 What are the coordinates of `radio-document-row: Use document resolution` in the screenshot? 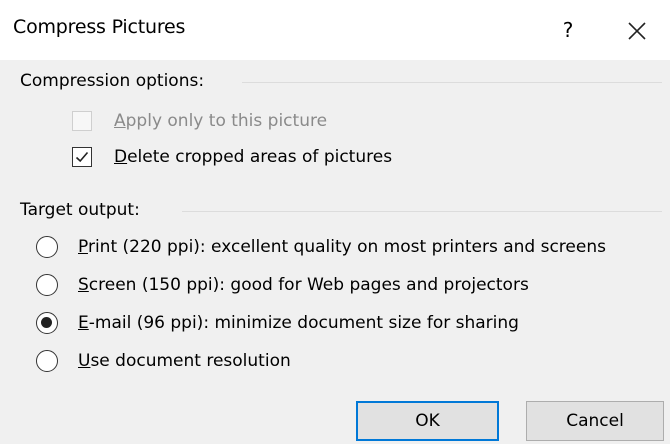 It's located at (196, 362).